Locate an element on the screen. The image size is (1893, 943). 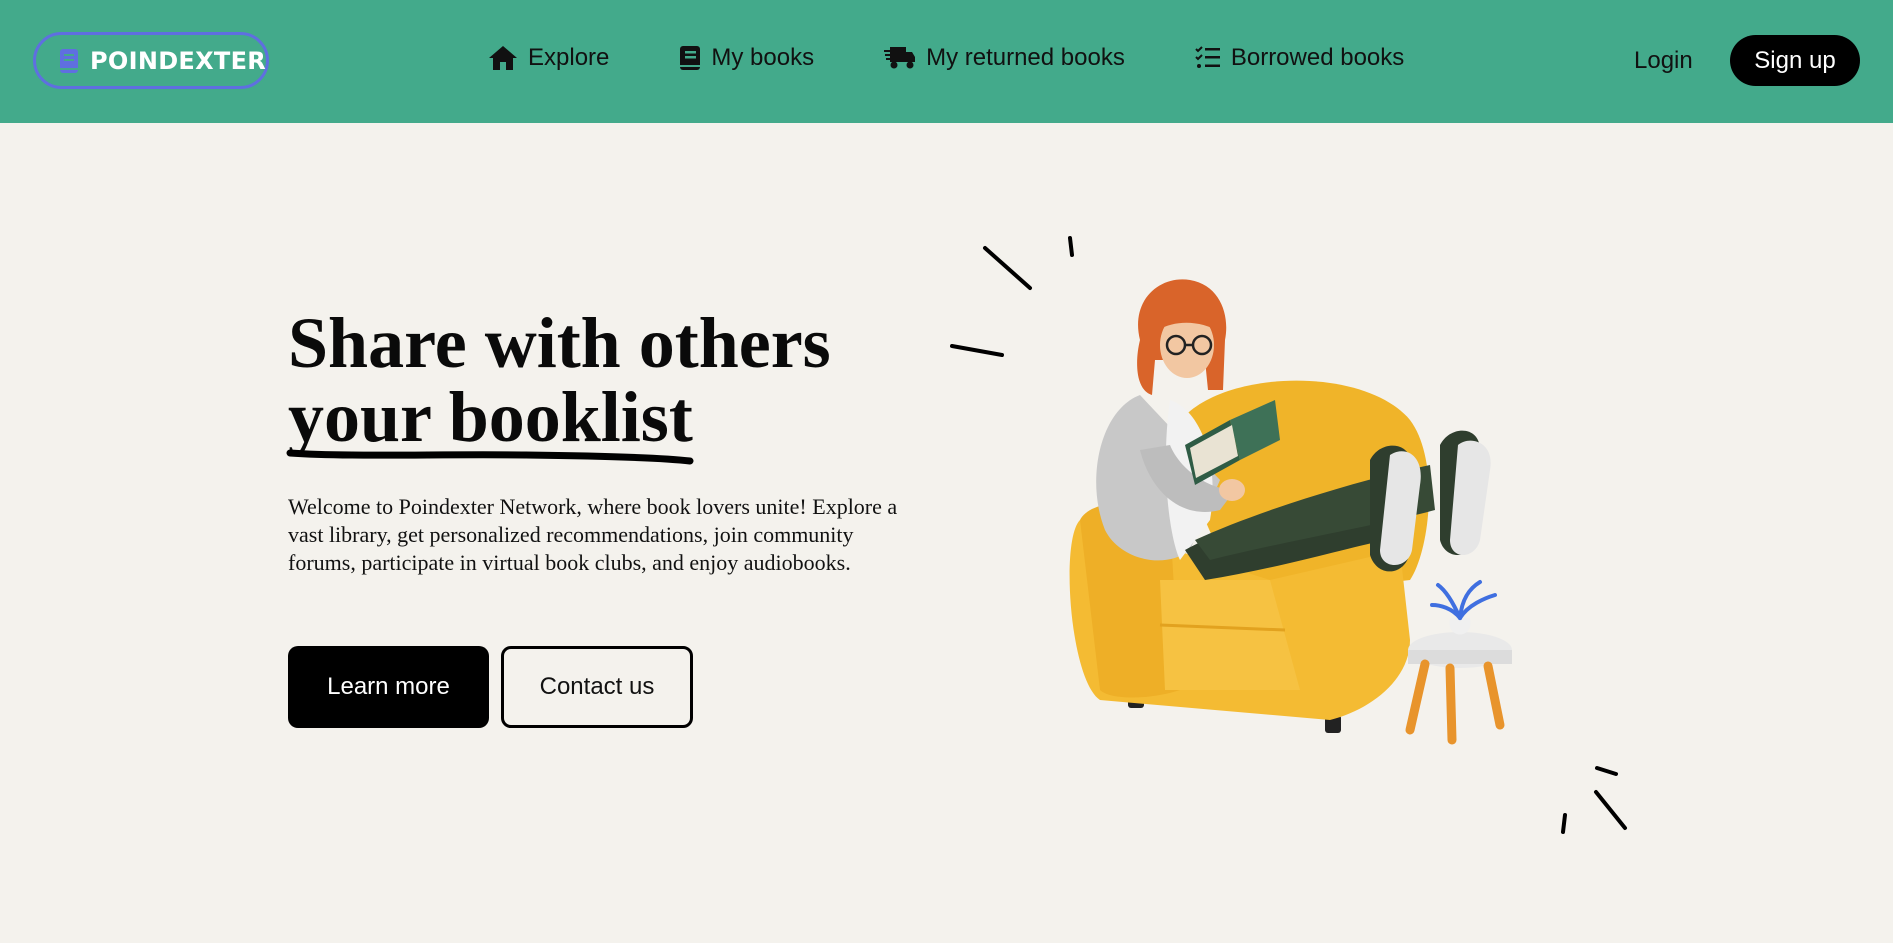
brand-name: POINDEXTER is located at coordinates (178, 60).